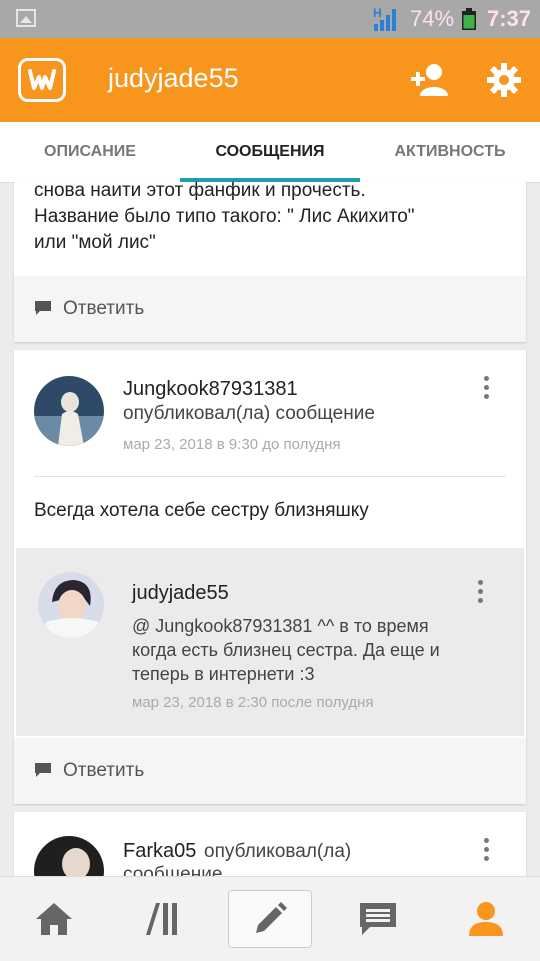  What do you see at coordinates (159, 851) in the screenshot?
I see `post-author: Farka05` at bounding box center [159, 851].